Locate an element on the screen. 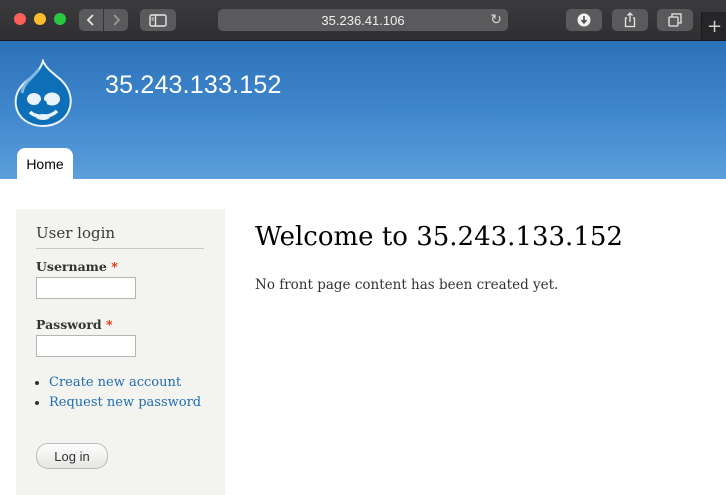  forward-icon is located at coordinates (117, 20).